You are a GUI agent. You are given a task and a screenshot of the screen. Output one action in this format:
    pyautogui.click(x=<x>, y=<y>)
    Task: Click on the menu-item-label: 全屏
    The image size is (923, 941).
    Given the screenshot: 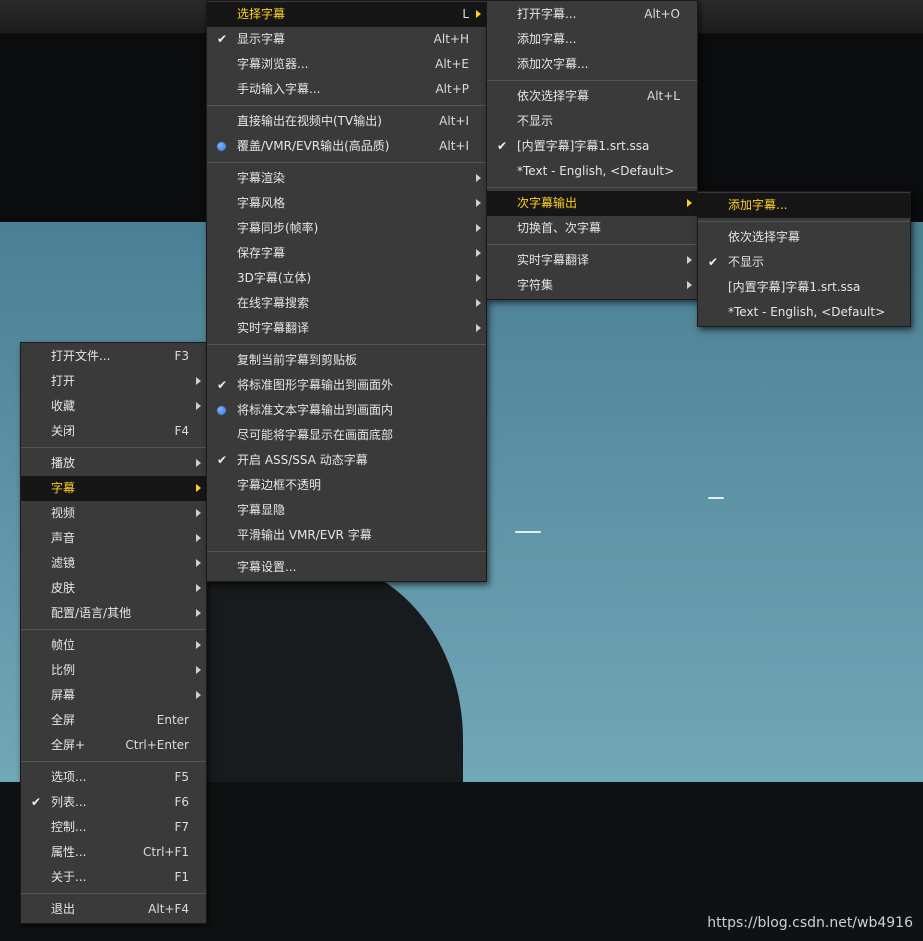 What is the action you would take?
    pyautogui.click(x=63, y=720)
    